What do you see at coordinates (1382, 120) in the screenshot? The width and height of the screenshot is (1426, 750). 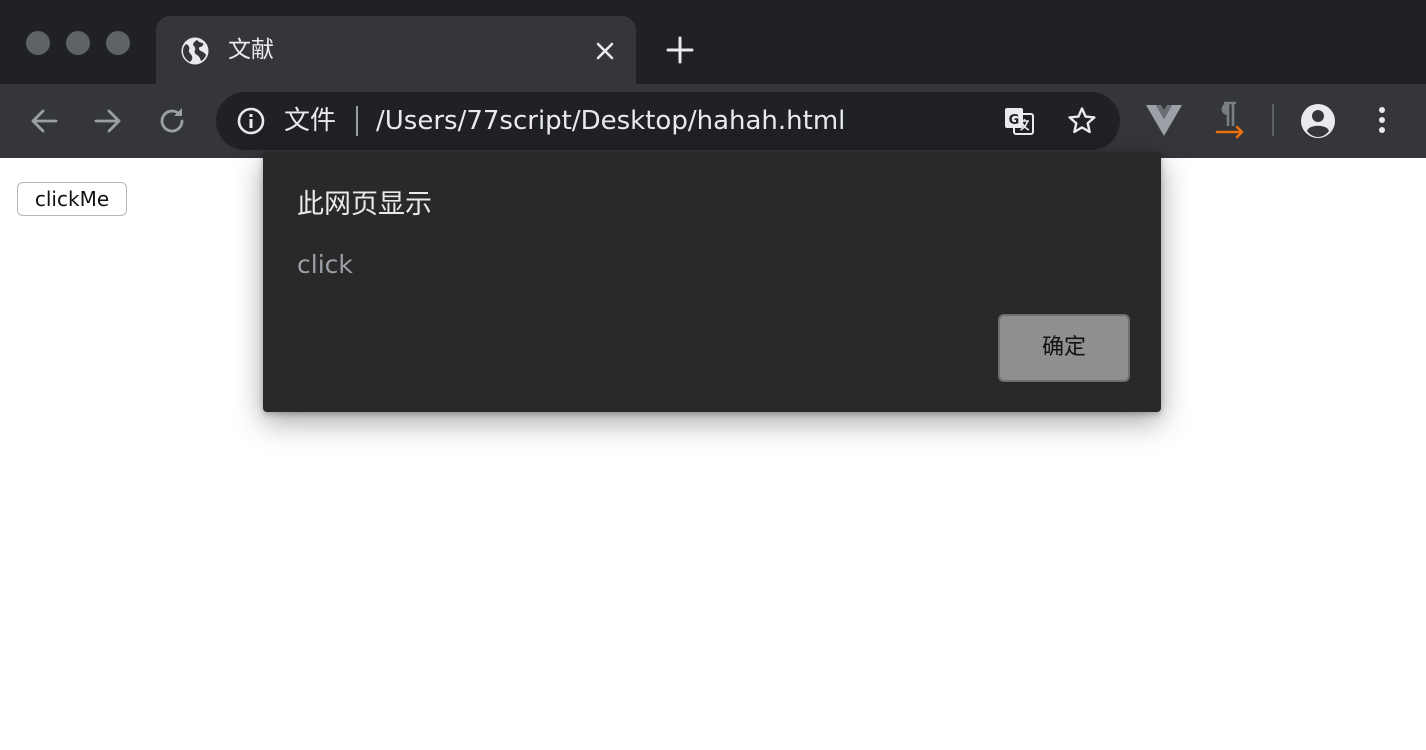 I see `kebab-menu-icon` at bounding box center [1382, 120].